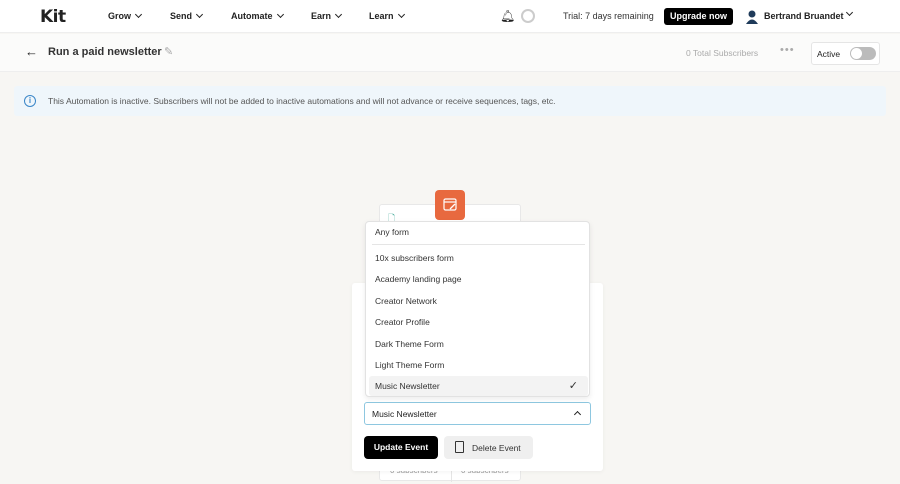 This screenshot has width=900, height=484. Describe the element at coordinates (53, 17) in the screenshot. I see `kit-logo: Kit` at that location.